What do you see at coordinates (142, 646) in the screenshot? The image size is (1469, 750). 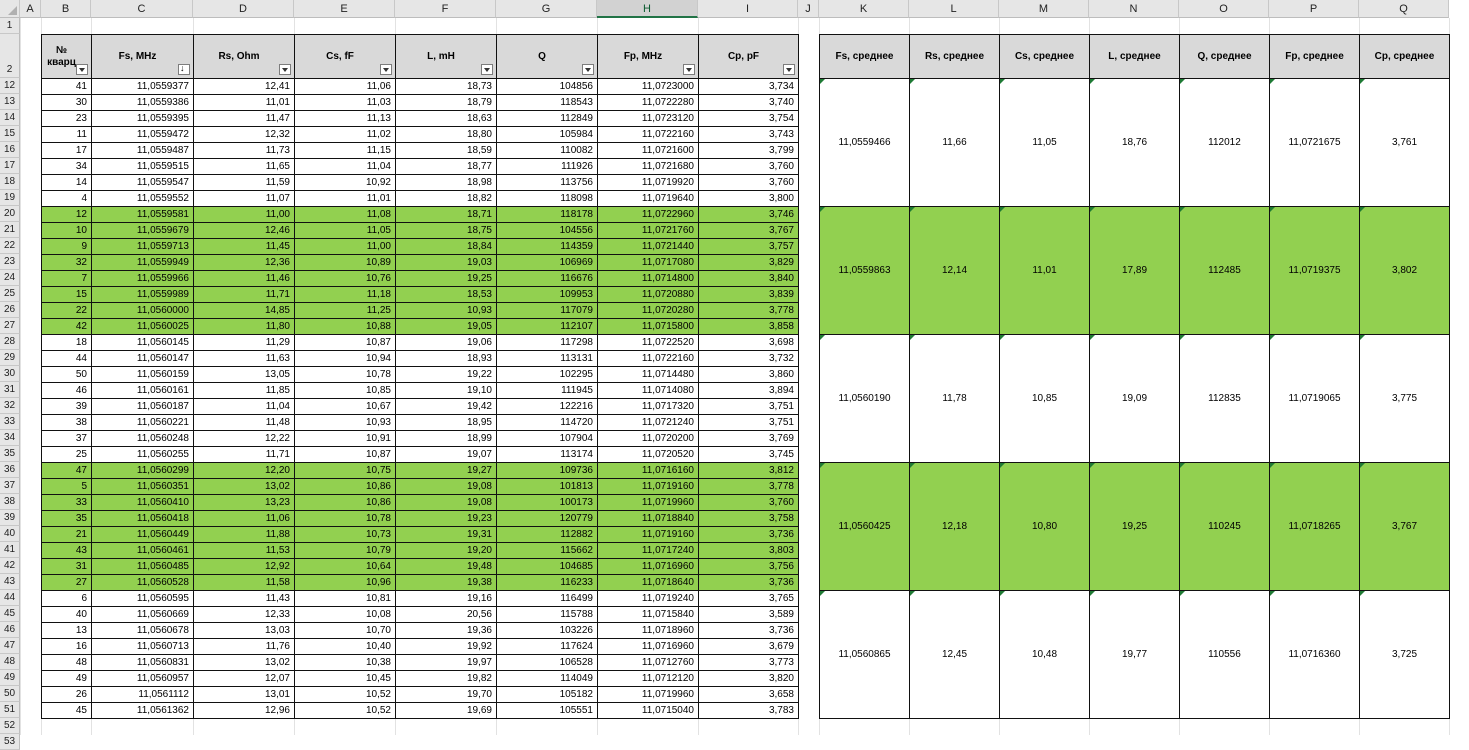 I see `data-cell: 11,0560713` at bounding box center [142, 646].